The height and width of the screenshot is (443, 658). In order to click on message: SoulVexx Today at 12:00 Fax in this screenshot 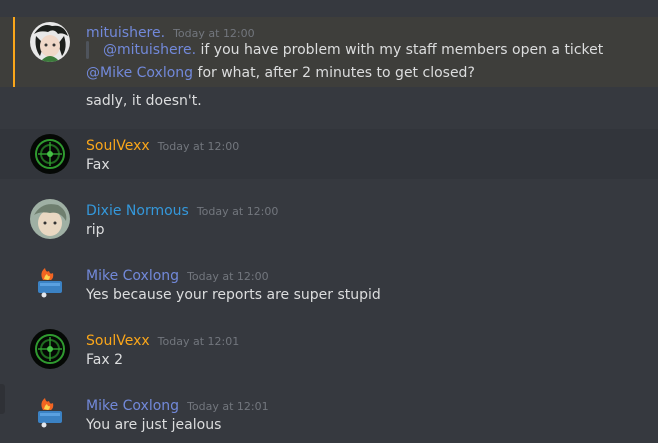, I will do `click(329, 154)`.